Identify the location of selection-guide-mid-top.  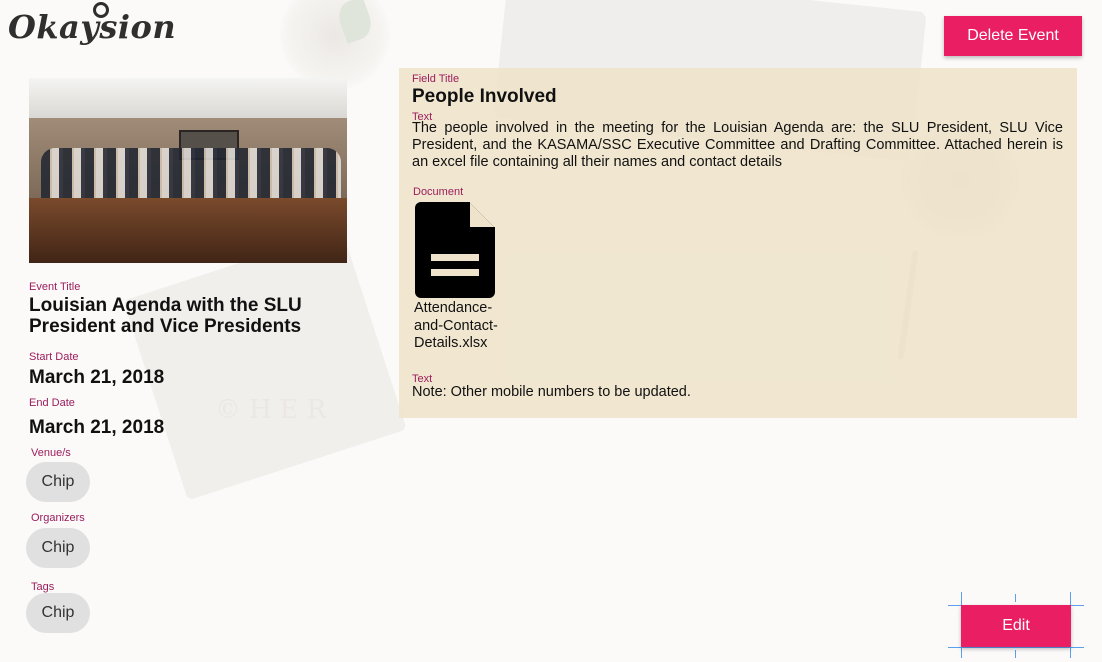
(1015, 598).